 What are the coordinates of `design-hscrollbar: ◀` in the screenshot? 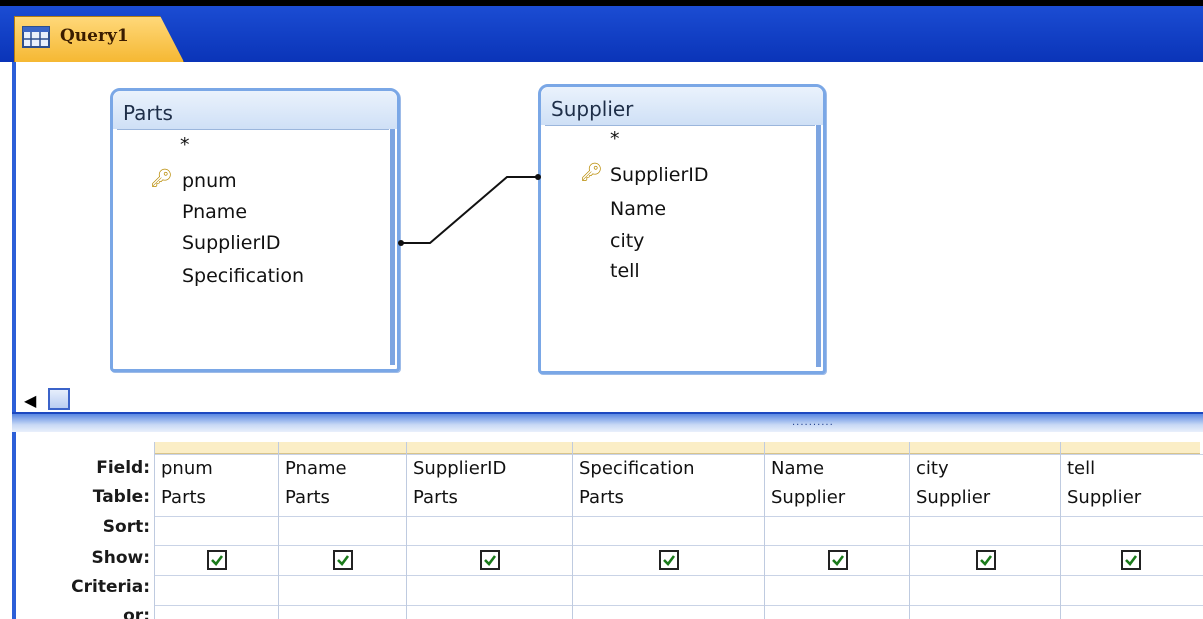 It's located at (54, 399).